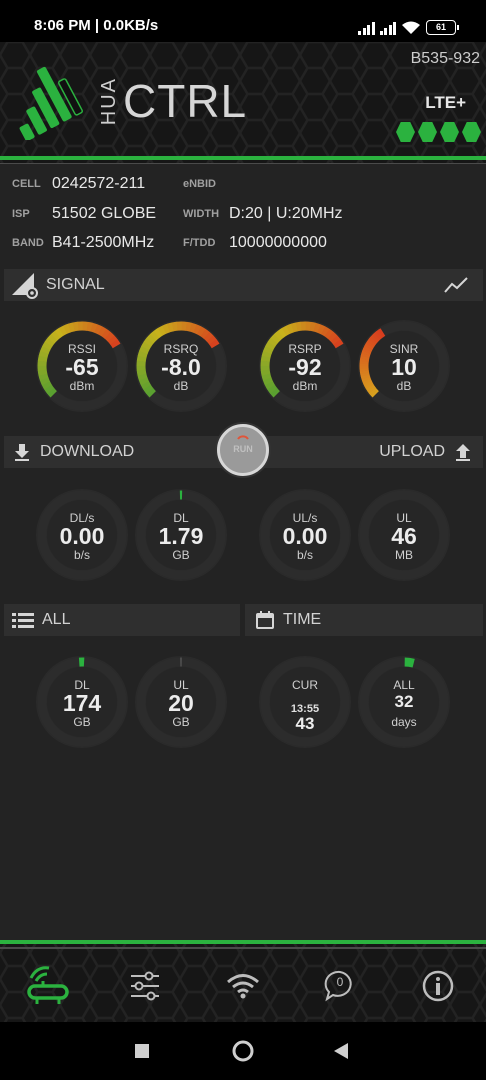  Describe the element at coordinates (387, 28) in the screenshot. I see `cell-signal-2-icon` at that location.